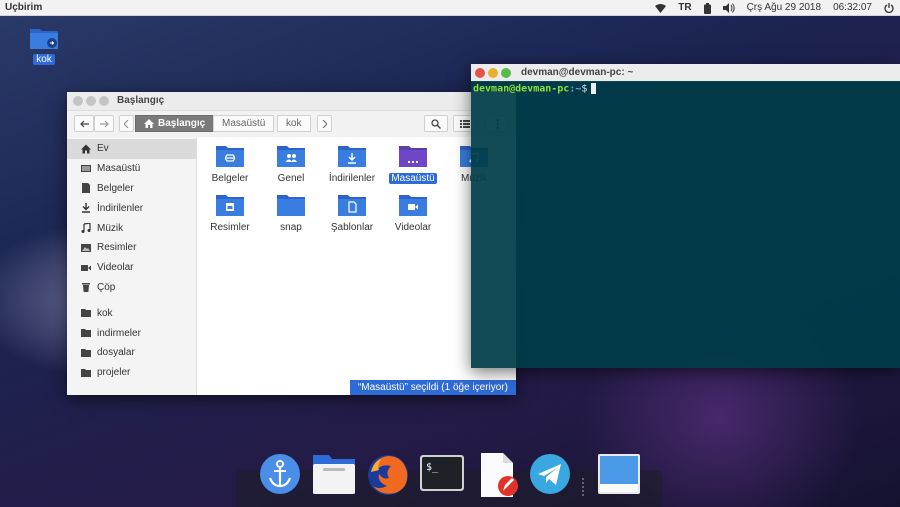 Image resolution: width=900 pixels, height=507 pixels. What do you see at coordinates (244, 123) in the screenshot?
I see `breadcrumb-desktop: Masaüstü` at bounding box center [244, 123].